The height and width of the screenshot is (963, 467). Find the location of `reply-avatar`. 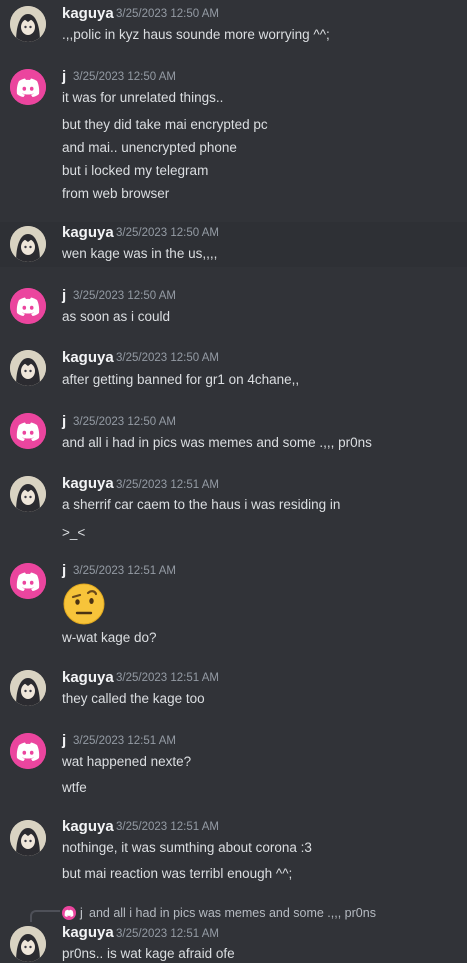

reply-avatar is located at coordinates (69, 913).